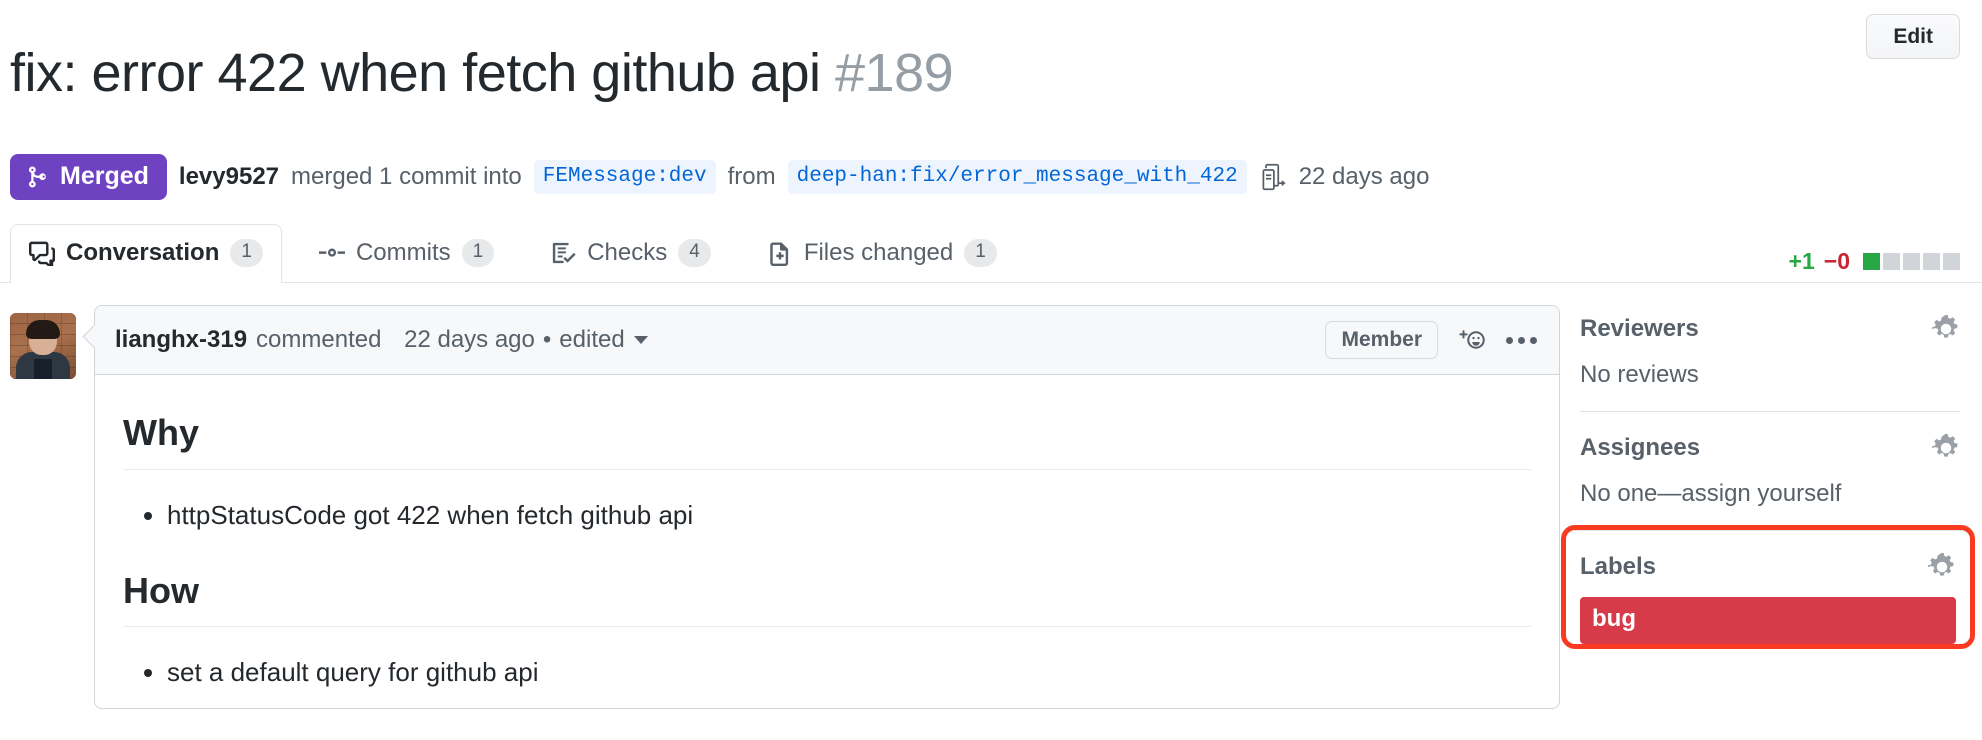 Image resolution: width=1982 pixels, height=740 pixels. What do you see at coordinates (319, 340) in the screenshot?
I see `comment-action: commented` at bounding box center [319, 340].